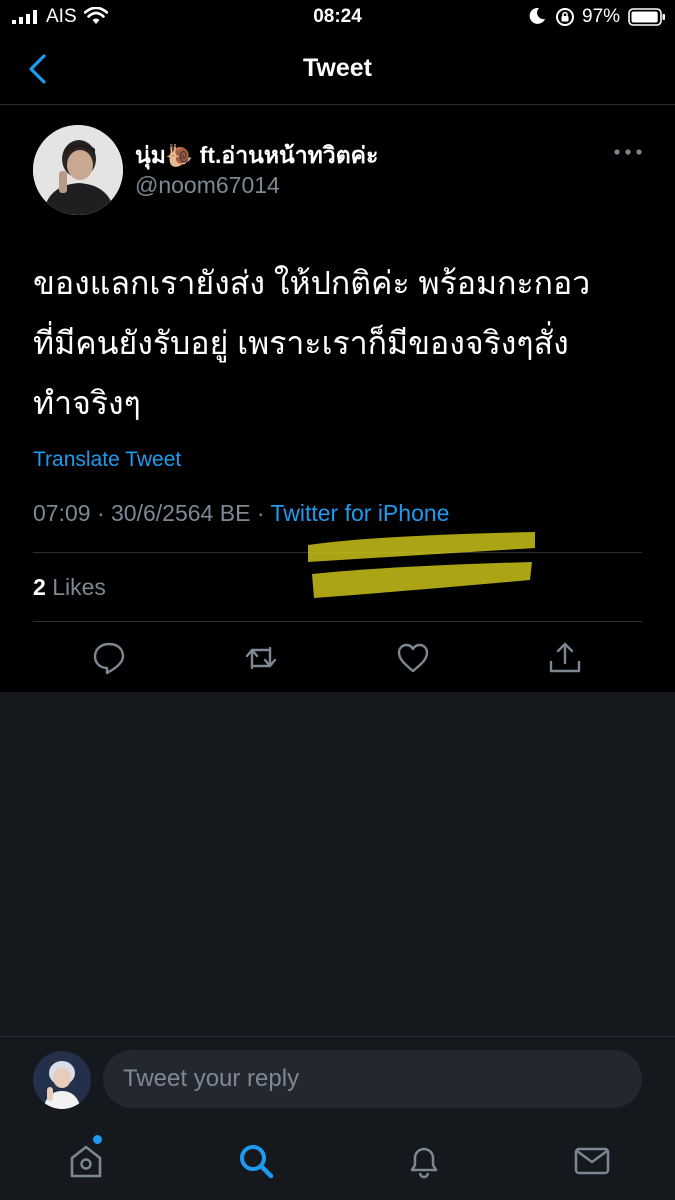 This screenshot has height=1200, width=675. Describe the element at coordinates (97, 1139) in the screenshot. I see `home-notification-dot` at that location.